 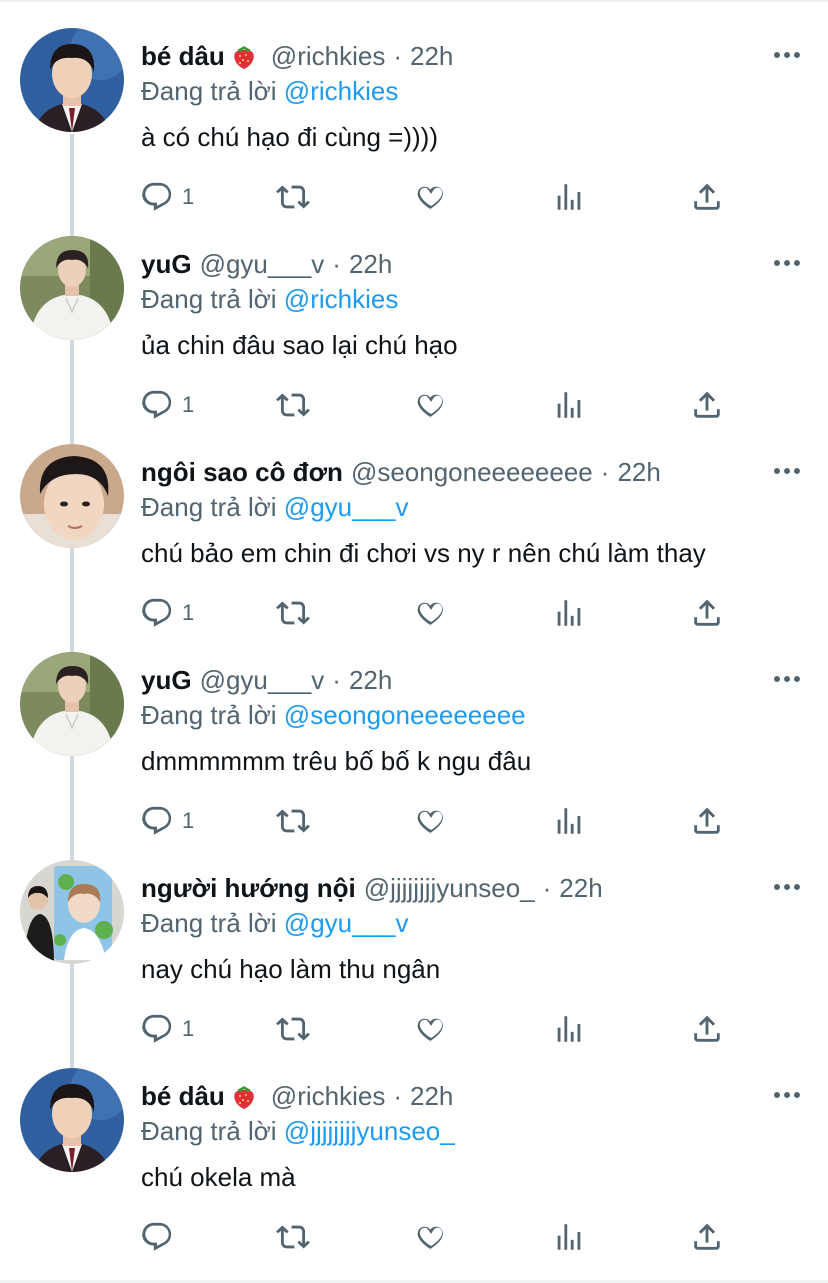 I want to click on share-button, so click(x=707, y=1237).